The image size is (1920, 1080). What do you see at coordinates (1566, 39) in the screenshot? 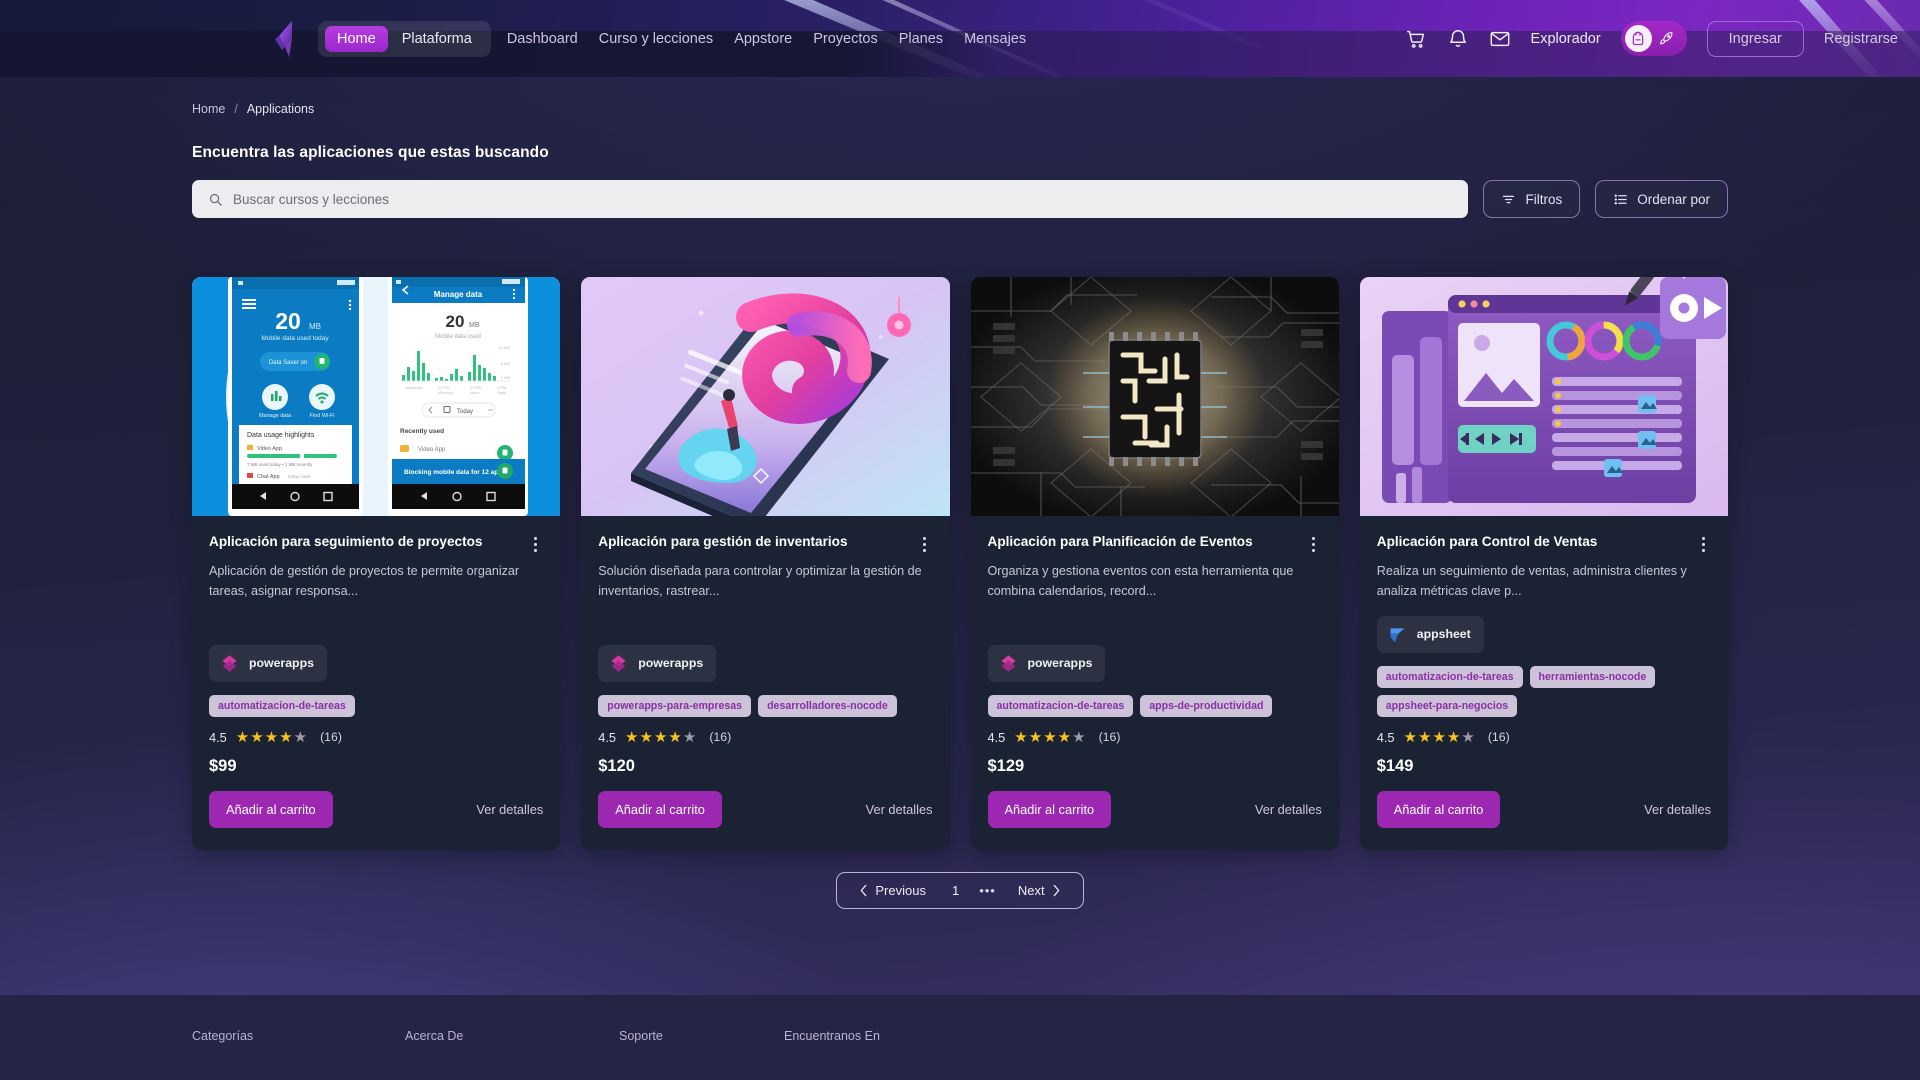
I see `explorador-label: Explorador` at bounding box center [1566, 39].